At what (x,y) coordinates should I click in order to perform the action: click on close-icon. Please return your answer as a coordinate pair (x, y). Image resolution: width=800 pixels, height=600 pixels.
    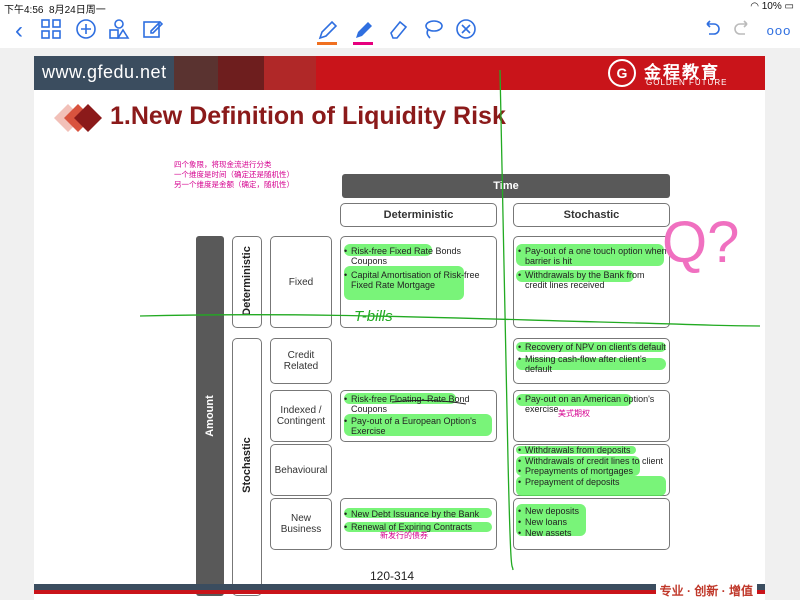
    Looking at the image, I should click on (466, 31).